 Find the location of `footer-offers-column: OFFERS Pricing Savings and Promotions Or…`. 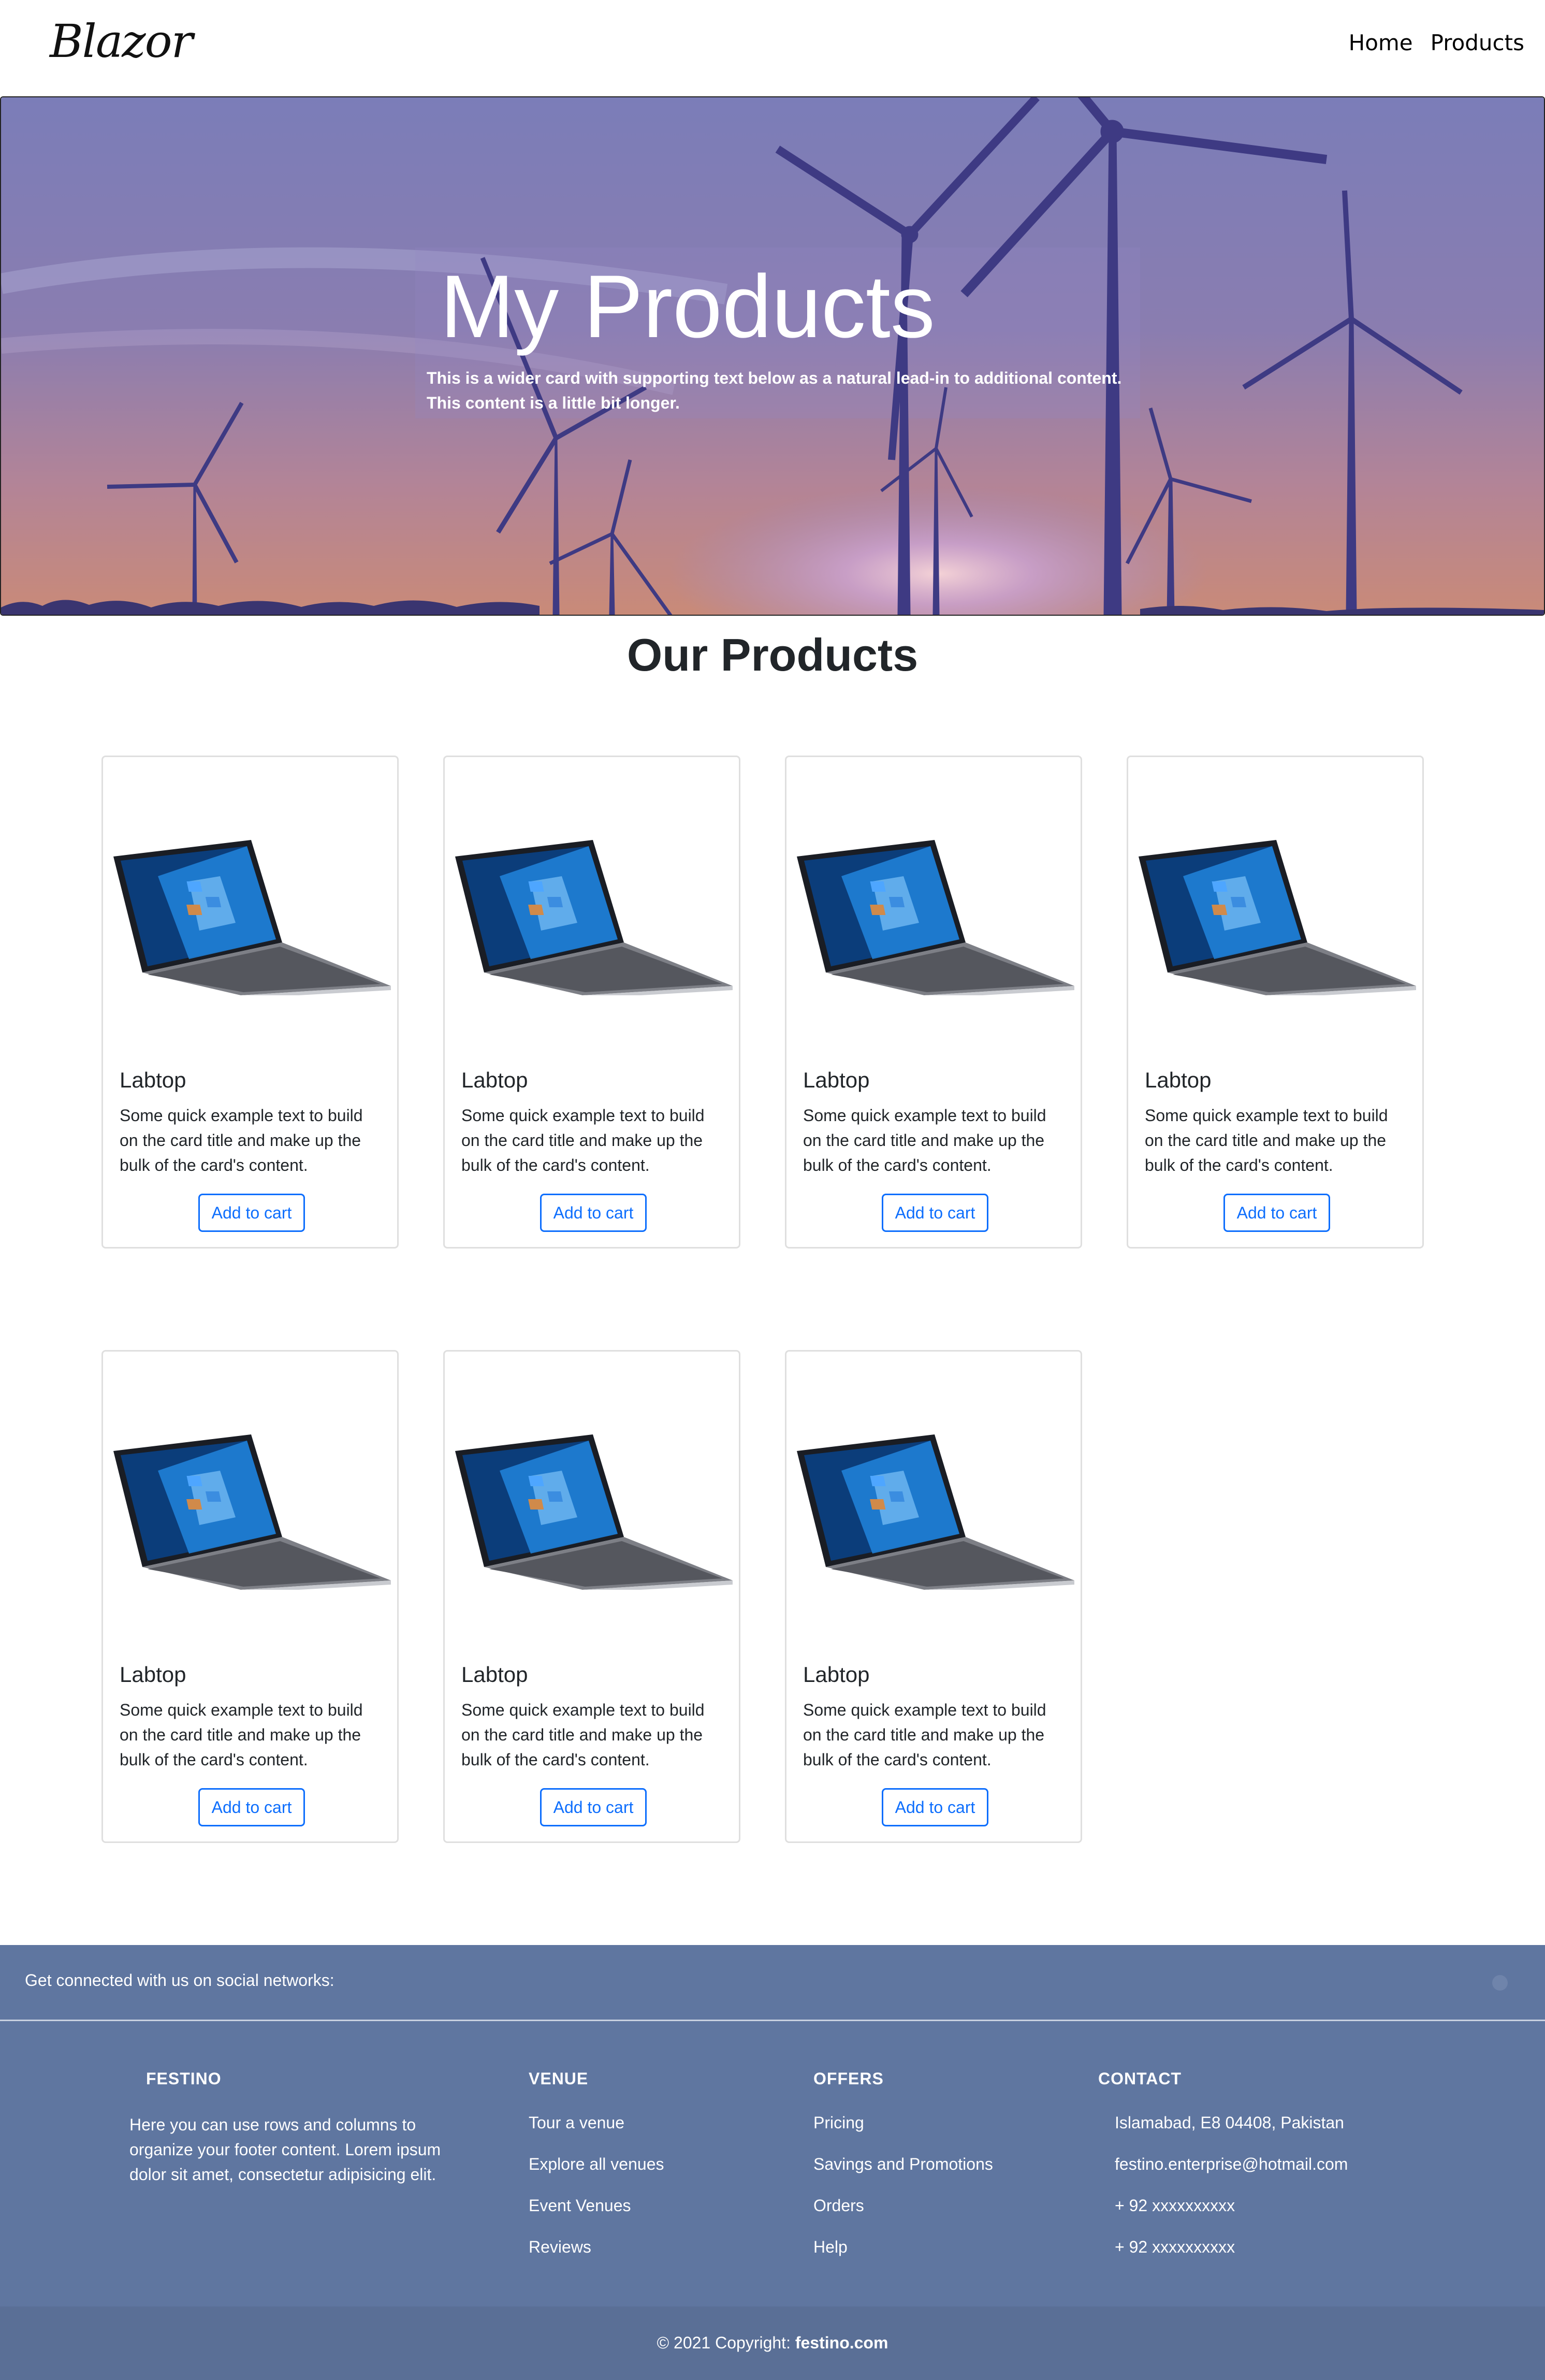

footer-offers-column: OFFERS Pricing Savings and Promotions Or… is located at coordinates (903, 2173).